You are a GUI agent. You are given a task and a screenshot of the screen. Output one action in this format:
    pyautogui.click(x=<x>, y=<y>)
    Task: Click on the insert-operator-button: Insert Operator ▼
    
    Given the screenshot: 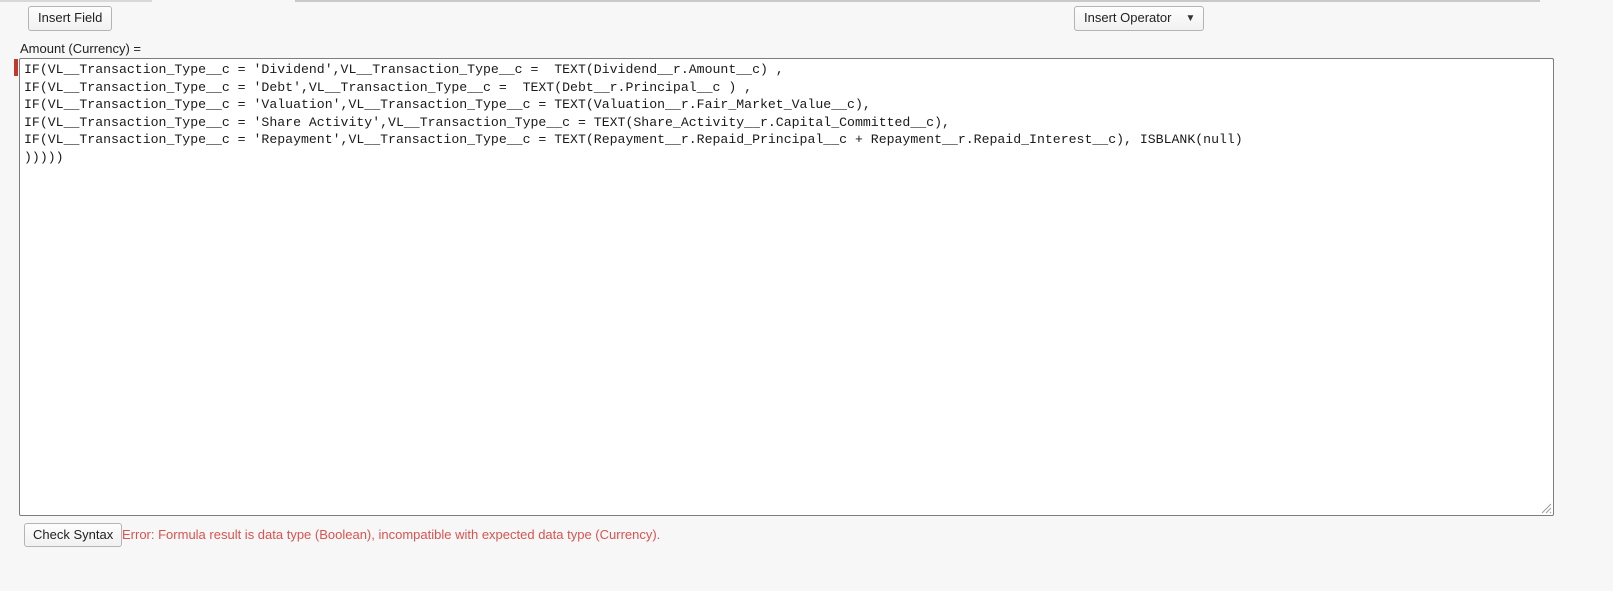 What is the action you would take?
    pyautogui.click(x=1139, y=18)
    